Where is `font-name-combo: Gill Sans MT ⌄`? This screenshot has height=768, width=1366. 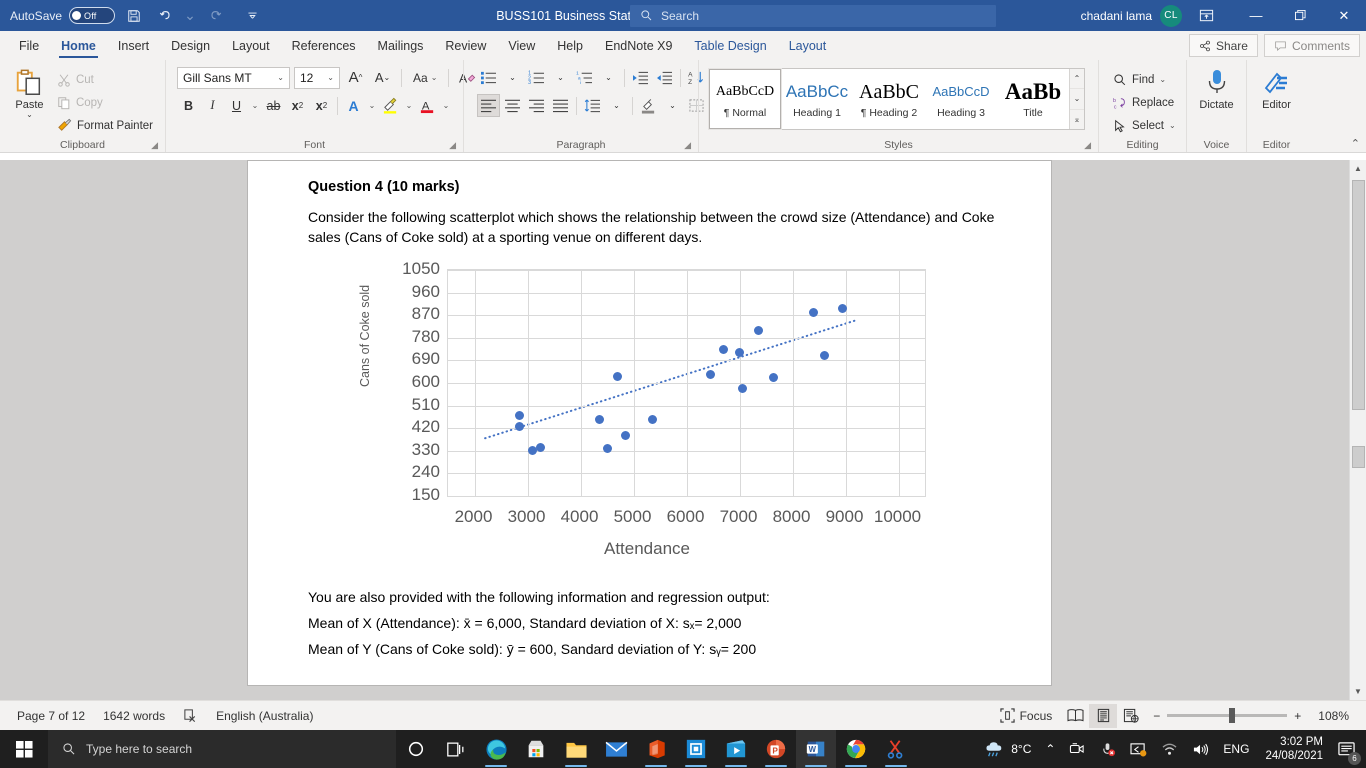
font-name-combo: Gill Sans MT ⌄ is located at coordinates (233, 77).